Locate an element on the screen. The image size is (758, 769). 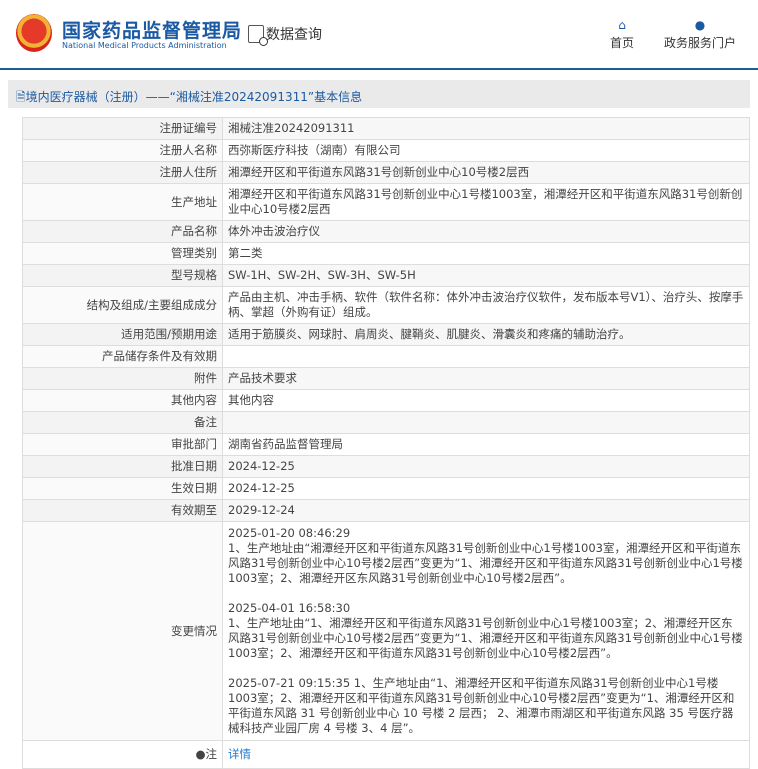
row-label: 结构及组成/主要组成成分 is located at coordinates (122, 305).